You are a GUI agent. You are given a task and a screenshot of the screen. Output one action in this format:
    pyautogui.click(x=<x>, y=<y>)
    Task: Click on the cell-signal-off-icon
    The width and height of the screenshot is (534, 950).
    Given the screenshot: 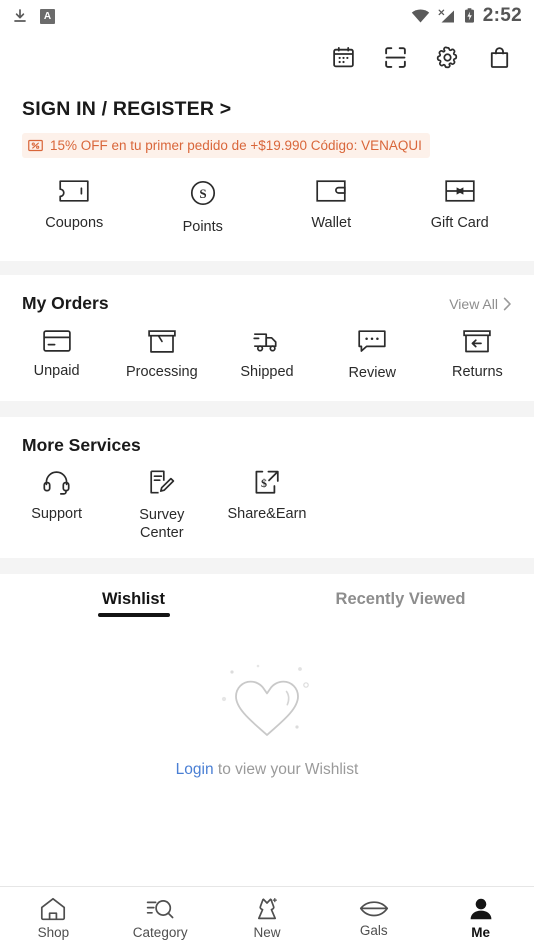 What is the action you would take?
    pyautogui.click(x=447, y=16)
    